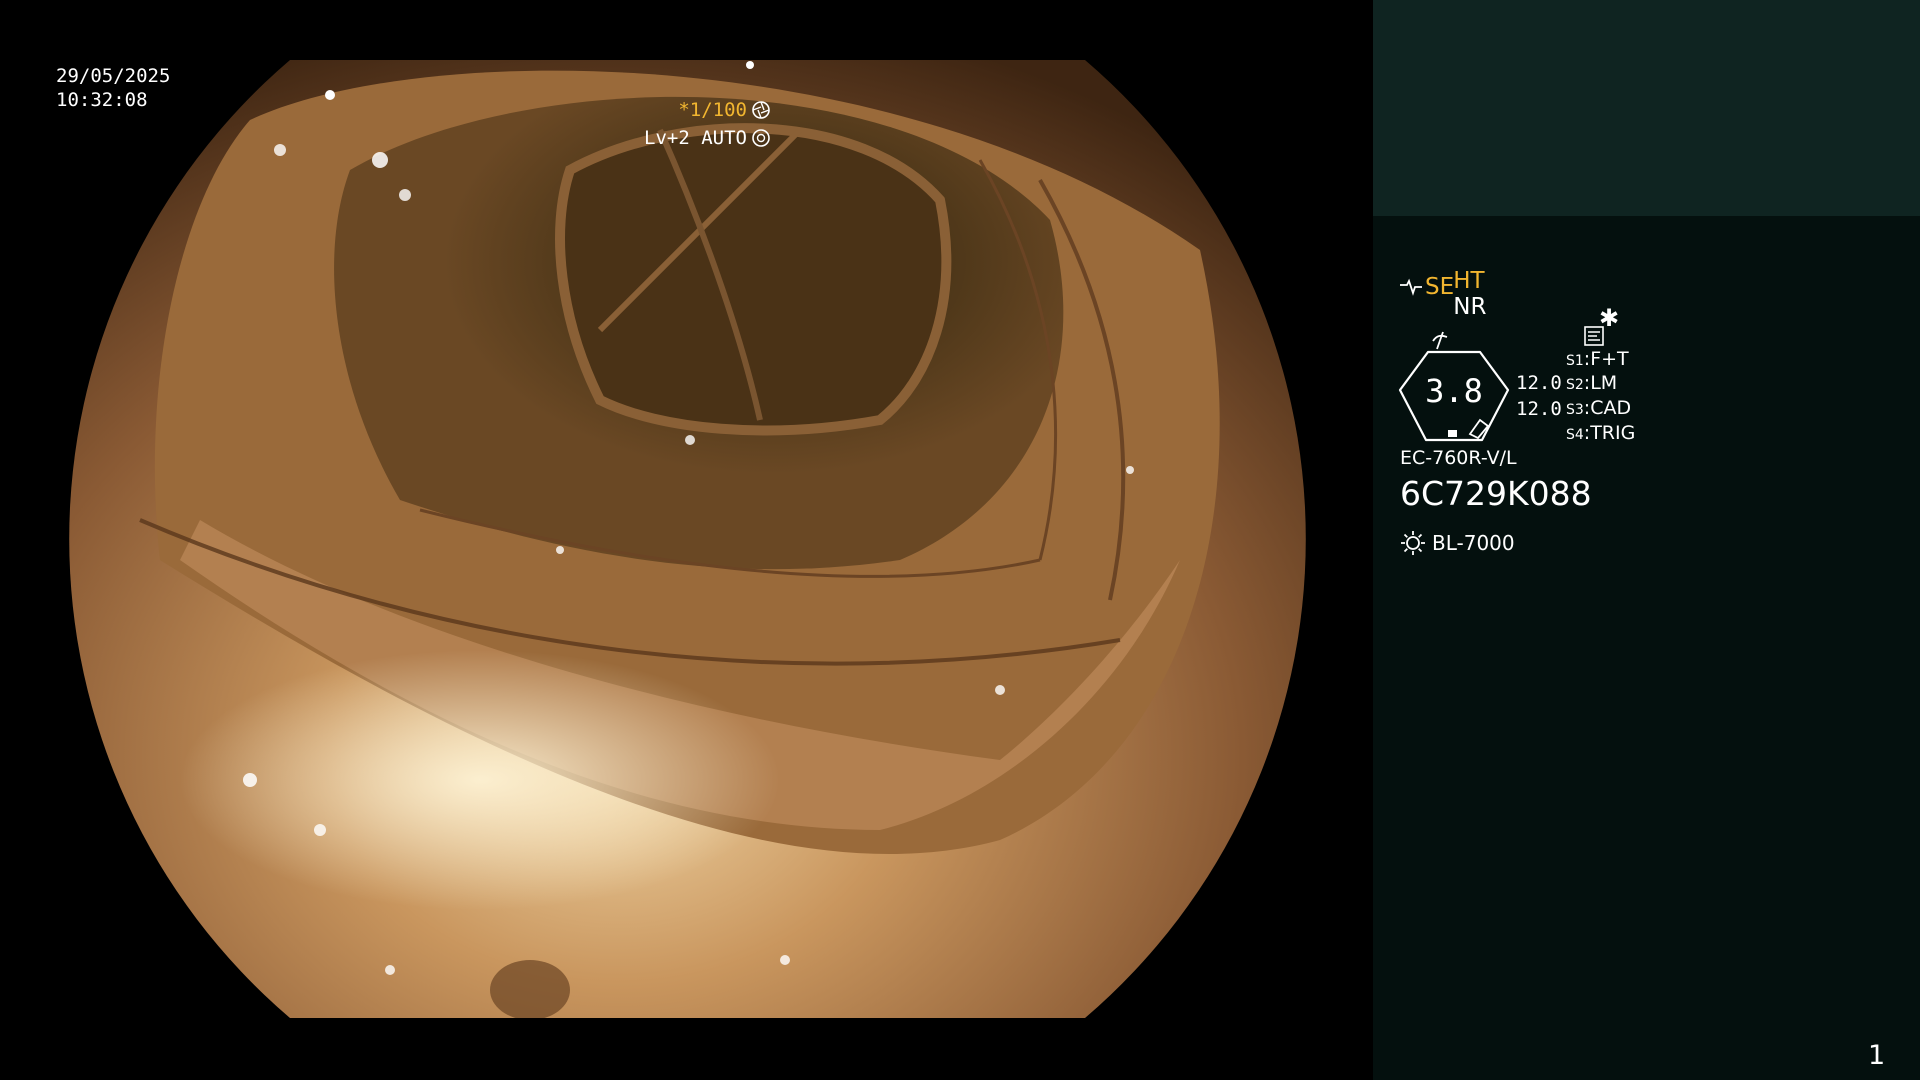 This screenshot has height=1080, width=1920. Describe the element at coordinates (1458, 458) in the screenshot. I see `scope-model: EC-760R-V/L` at that location.